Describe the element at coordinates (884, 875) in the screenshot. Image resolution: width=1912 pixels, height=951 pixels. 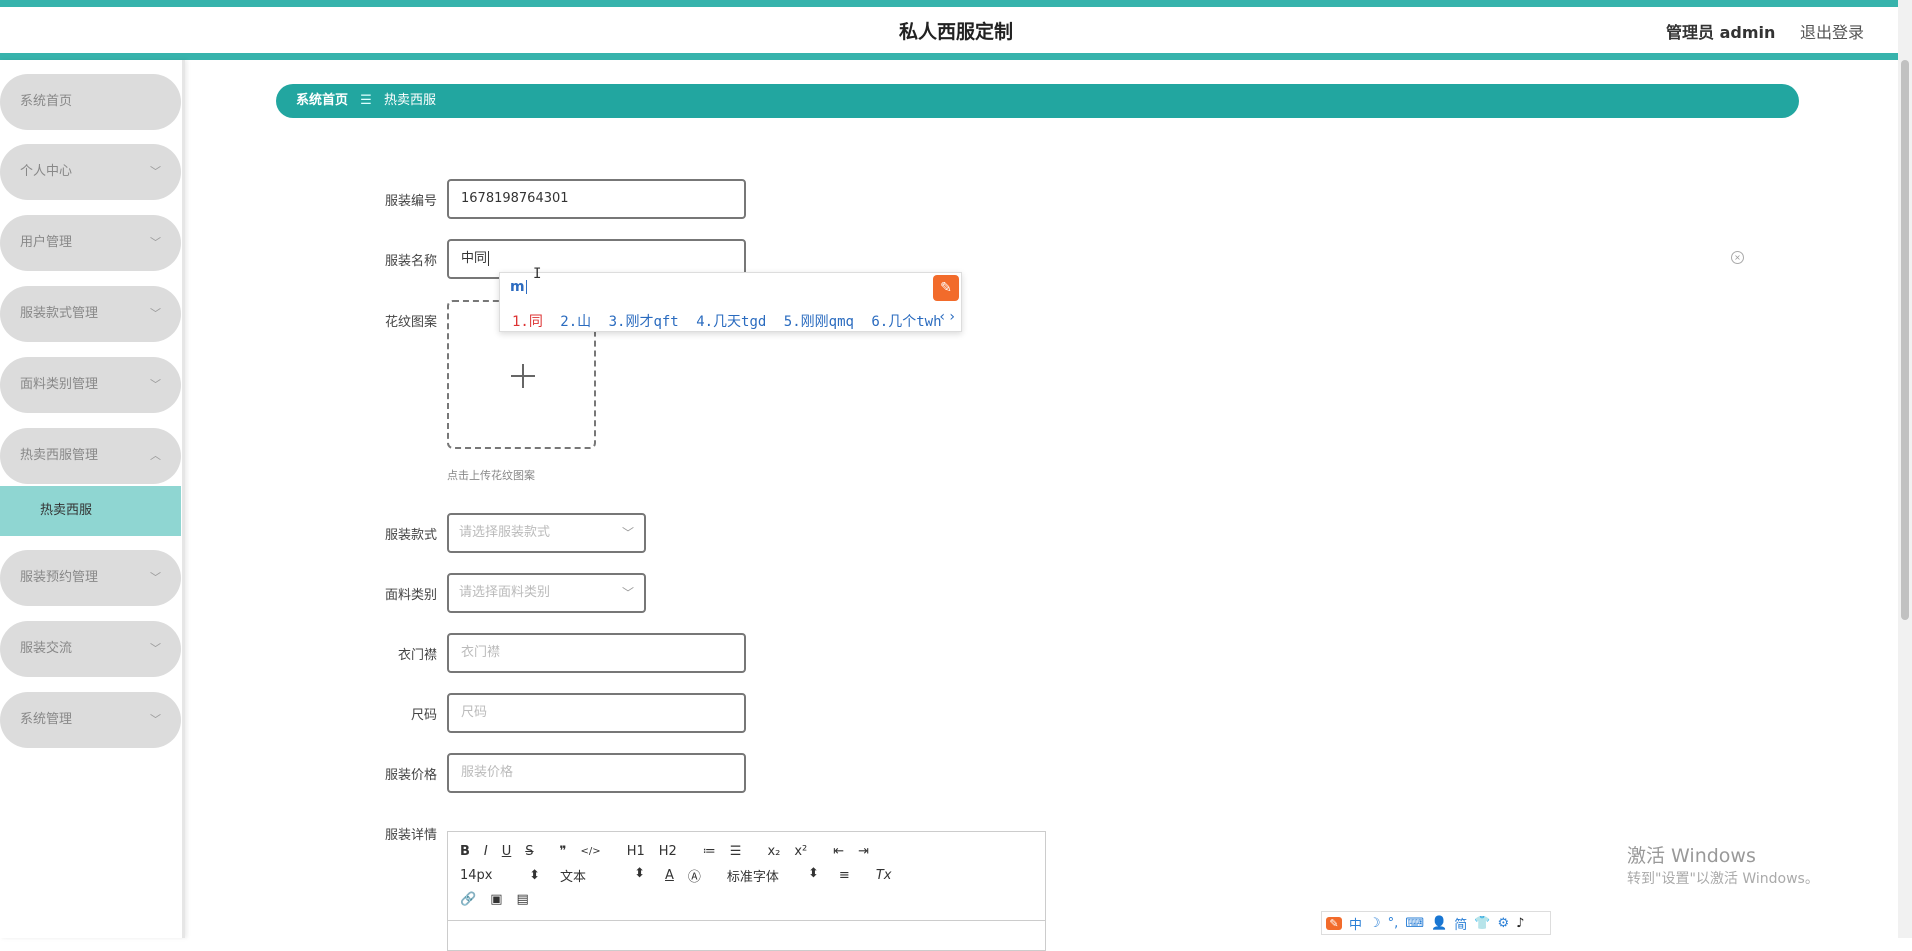
I see `clear-format-icon: Tx` at that location.